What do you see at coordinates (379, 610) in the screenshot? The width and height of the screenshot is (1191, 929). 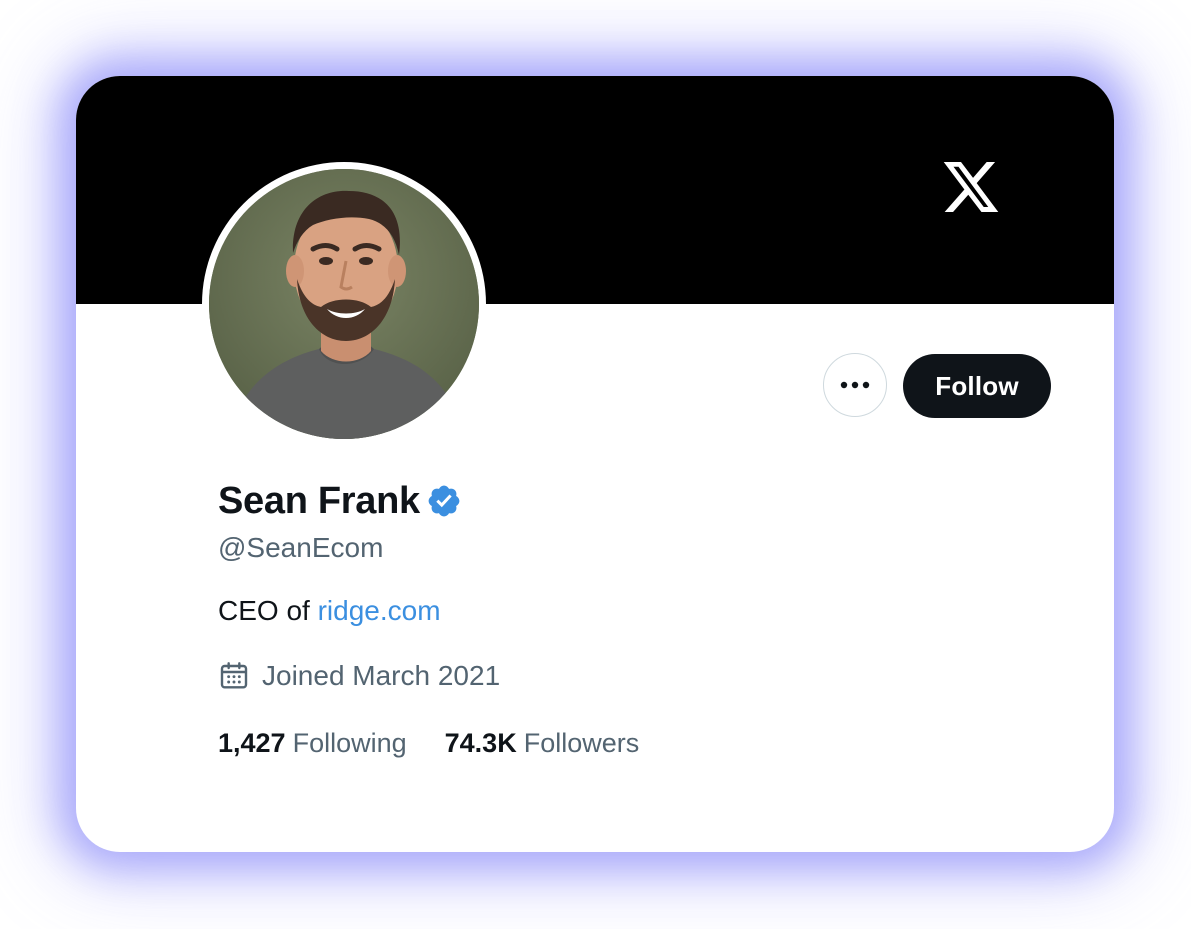 I see `bio-link: ridge.com` at bounding box center [379, 610].